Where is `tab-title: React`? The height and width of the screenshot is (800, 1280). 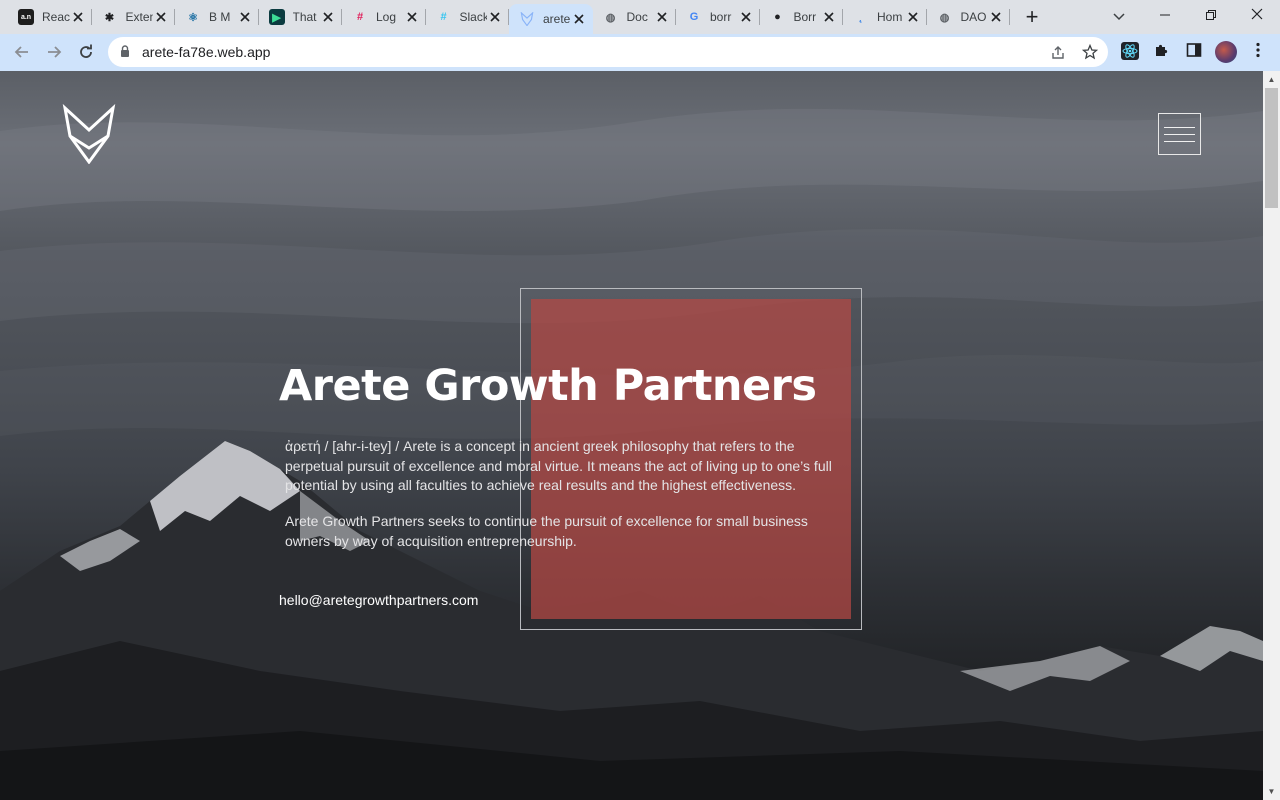 tab-title: React is located at coordinates (56, 17).